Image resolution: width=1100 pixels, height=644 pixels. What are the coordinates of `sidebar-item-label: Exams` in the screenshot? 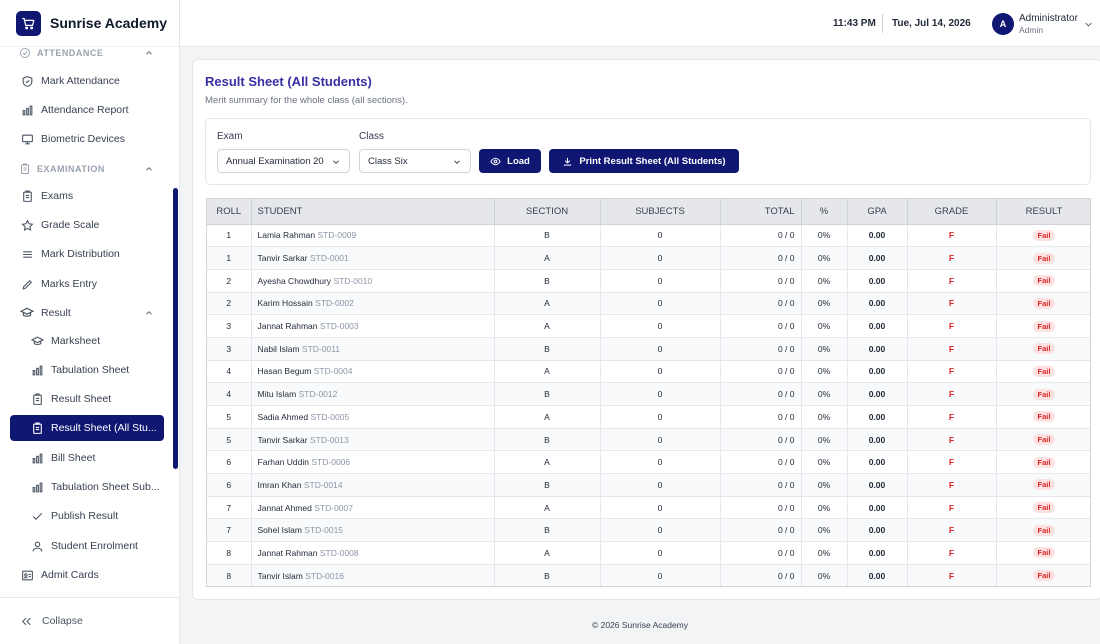 It's located at (57, 196).